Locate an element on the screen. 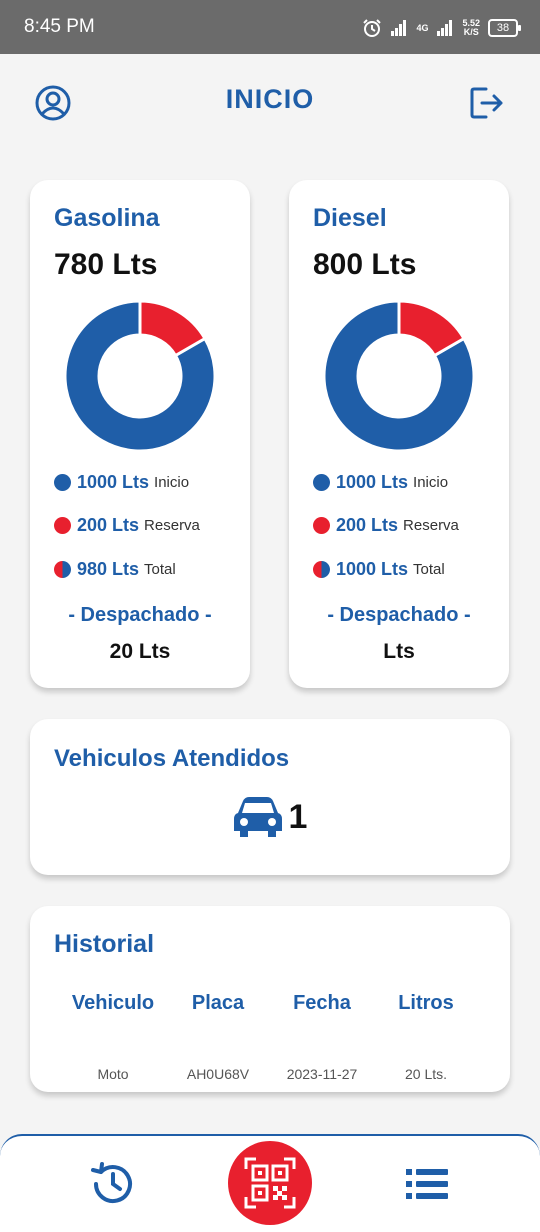 This screenshot has width=540, height=1232. status-bar: 8:45 PM 4G 5.52 K/S 38 is located at coordinates (270, 27).